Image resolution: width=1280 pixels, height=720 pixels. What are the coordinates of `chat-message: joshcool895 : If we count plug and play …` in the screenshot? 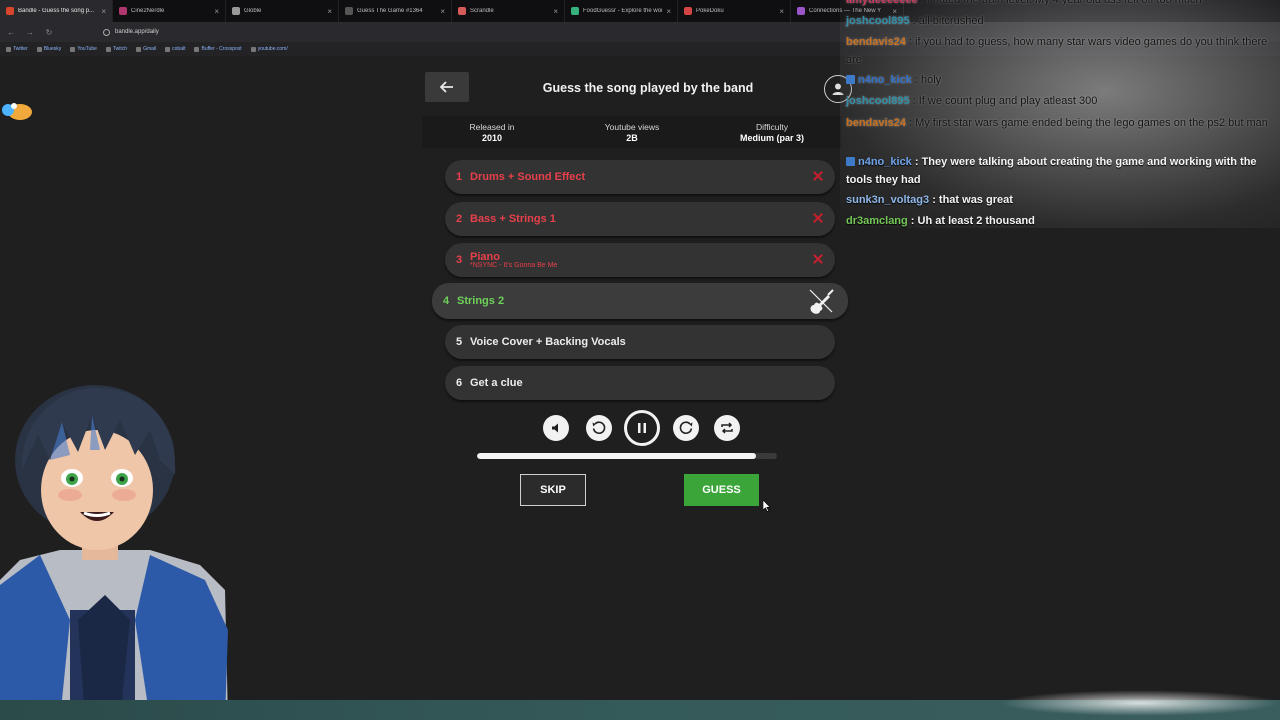 It's located at (1060, 102).